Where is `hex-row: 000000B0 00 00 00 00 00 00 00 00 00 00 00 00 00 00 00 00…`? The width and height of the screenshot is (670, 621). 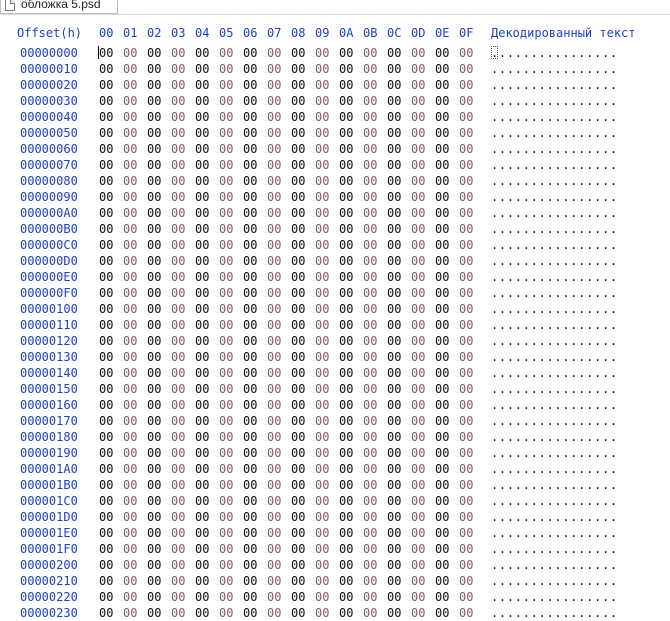
hex-row: 000000B0 00 00 00 00 00 00 00 00 00 00 00 00 00 00 00 00… is located at coordinates (335, 229).